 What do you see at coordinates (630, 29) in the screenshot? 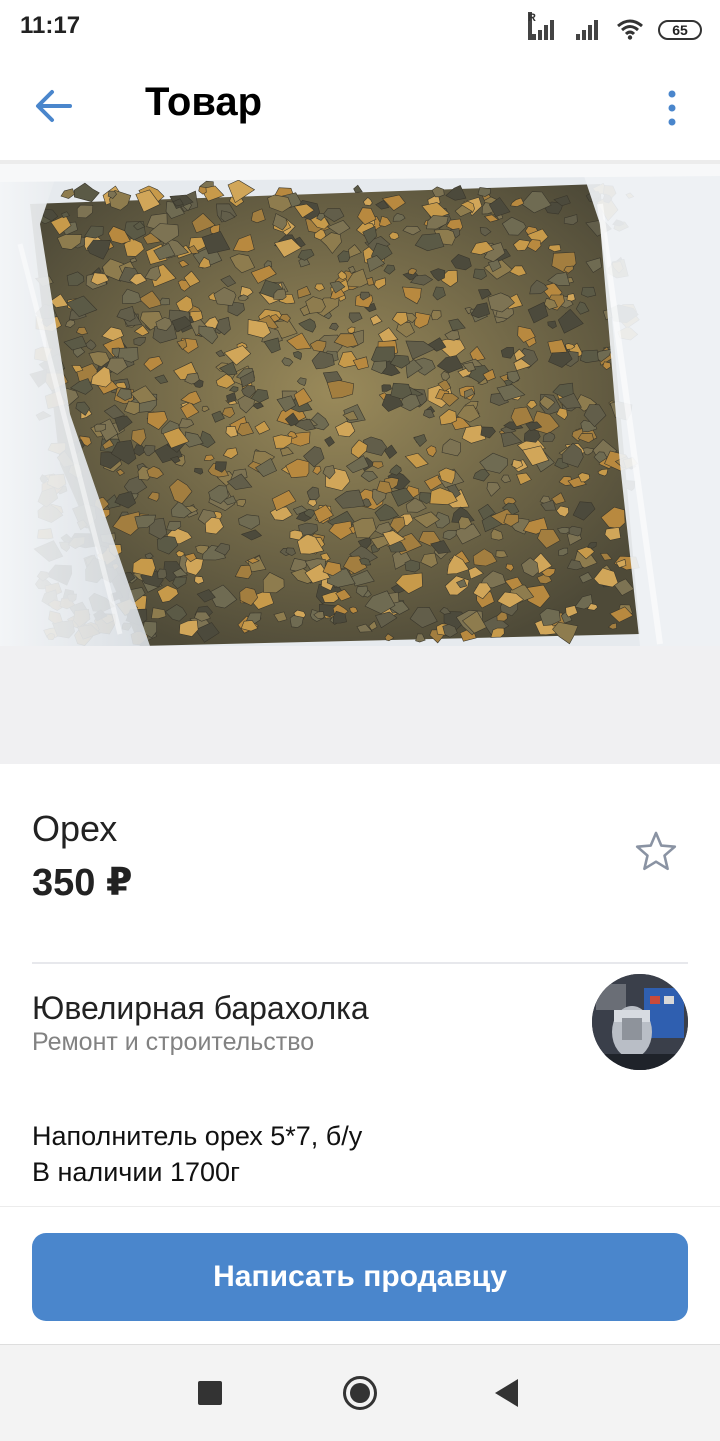
I see `wifi-icon` at bounding box center [630, 29].